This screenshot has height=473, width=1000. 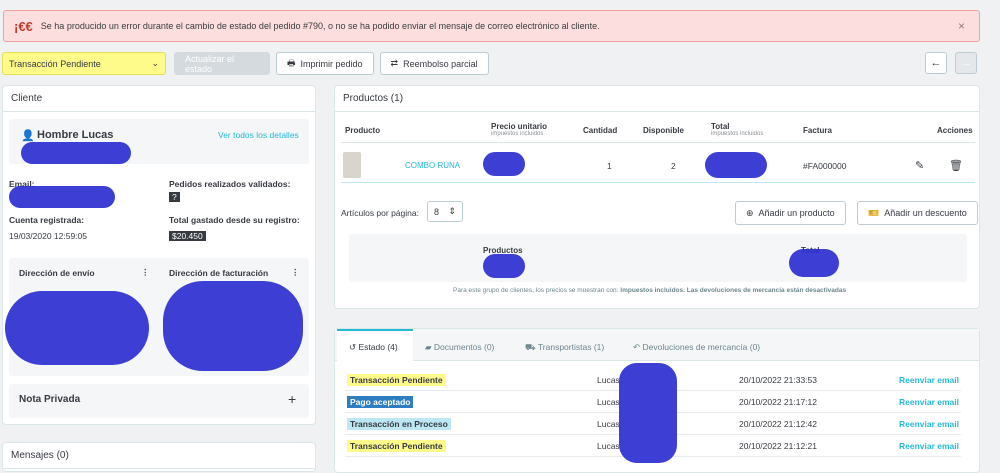 What do you see at coordinates (657, 99) in the screenshot?
I see `products-header: Productos (1)` at bounding box center [657, 99].